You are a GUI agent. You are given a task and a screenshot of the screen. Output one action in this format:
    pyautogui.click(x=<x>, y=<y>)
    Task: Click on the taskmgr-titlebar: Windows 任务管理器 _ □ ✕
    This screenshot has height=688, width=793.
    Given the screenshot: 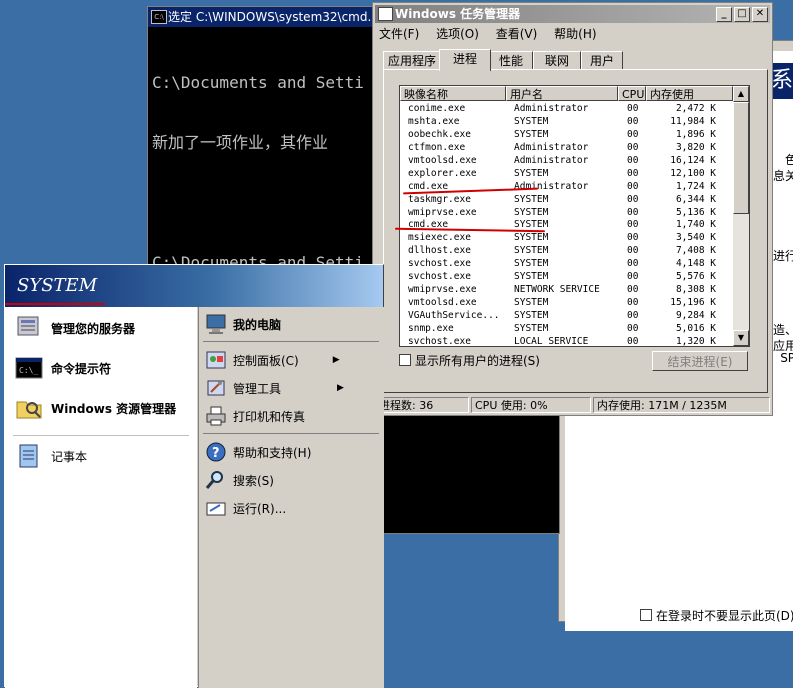 What is the action you would take?
    pyautogui.click(x=572, y=14)
    